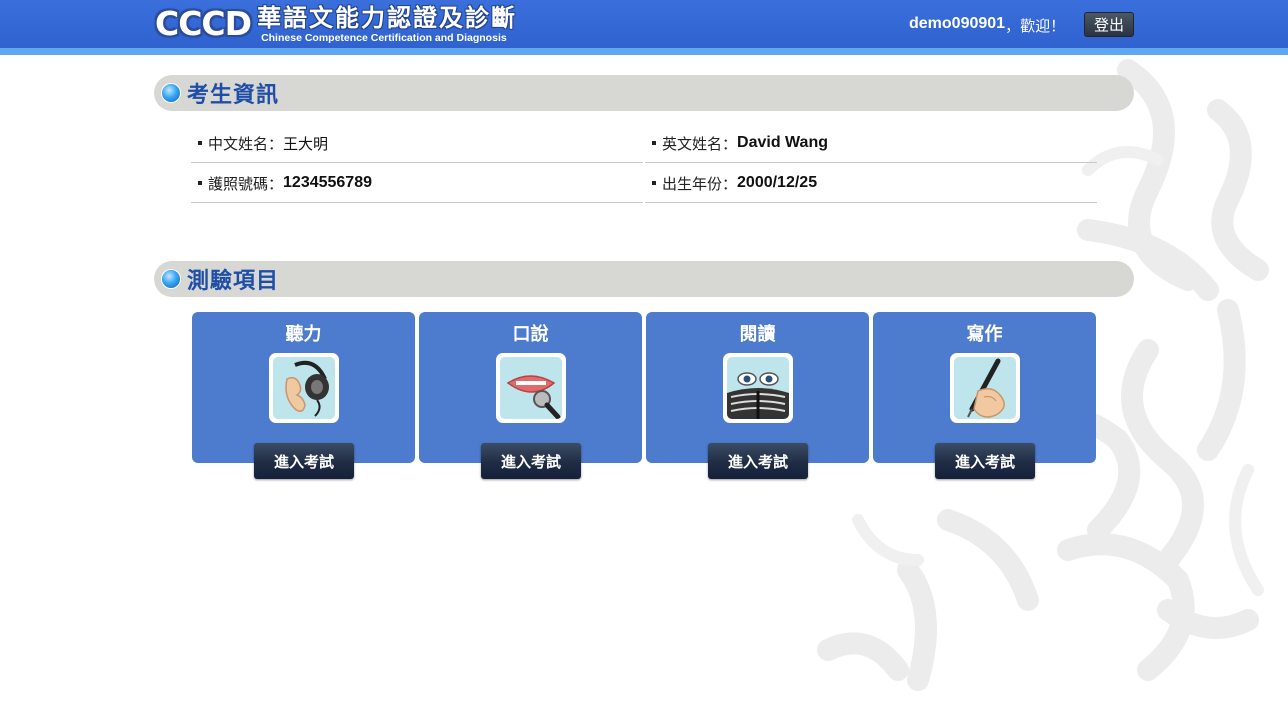 The width and height of the screenshot is (1288, 724). What do you see at coordinates (758, 388) in the screenshot?
I see `eyes-book-icon` at bounding box center [758, 388].